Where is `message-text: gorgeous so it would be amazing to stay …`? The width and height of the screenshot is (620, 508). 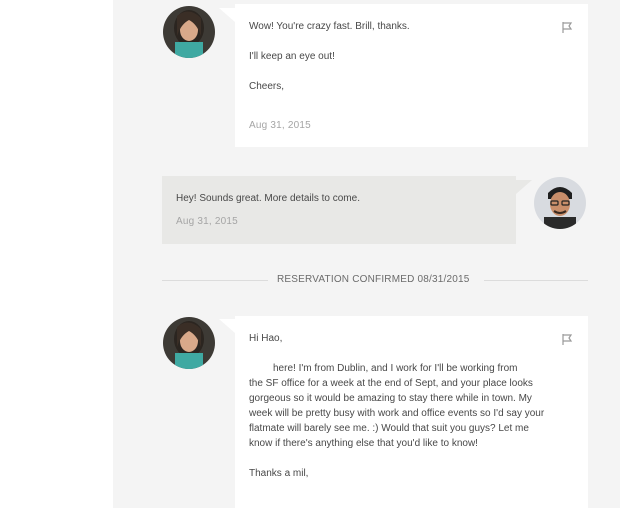 message-text: gorgeous so it would be amazing to stay … is located at coordinates (390, 398).